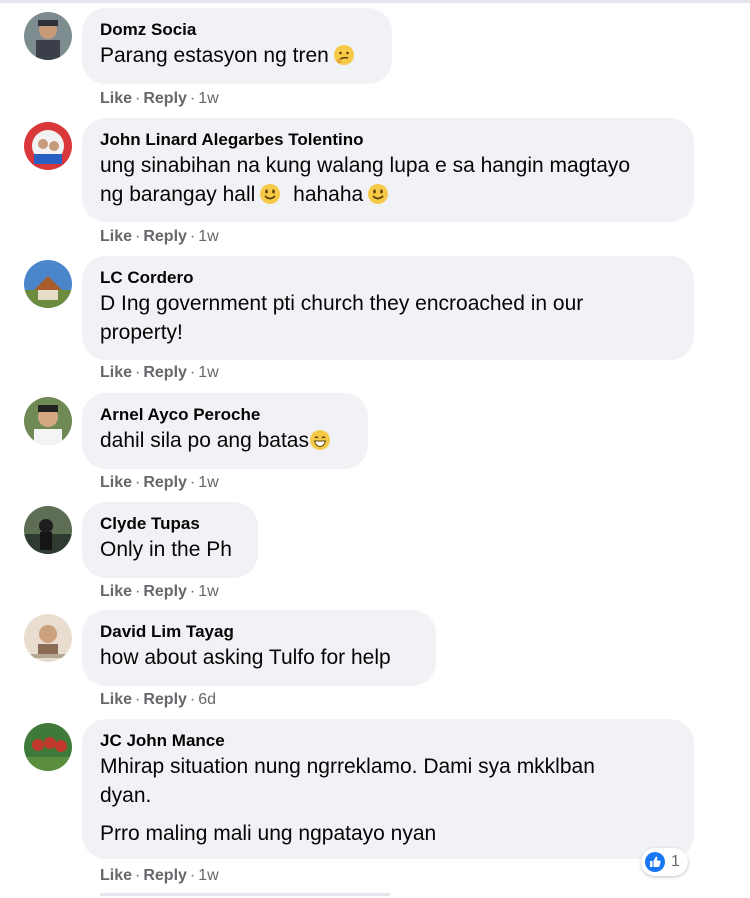 Image resolution: width=750 pixels, height=898 pixels. Describe the element at coordinates (225, 440) in the screenshot. I see `comment-text: dahil sila po ang batas` at that location.